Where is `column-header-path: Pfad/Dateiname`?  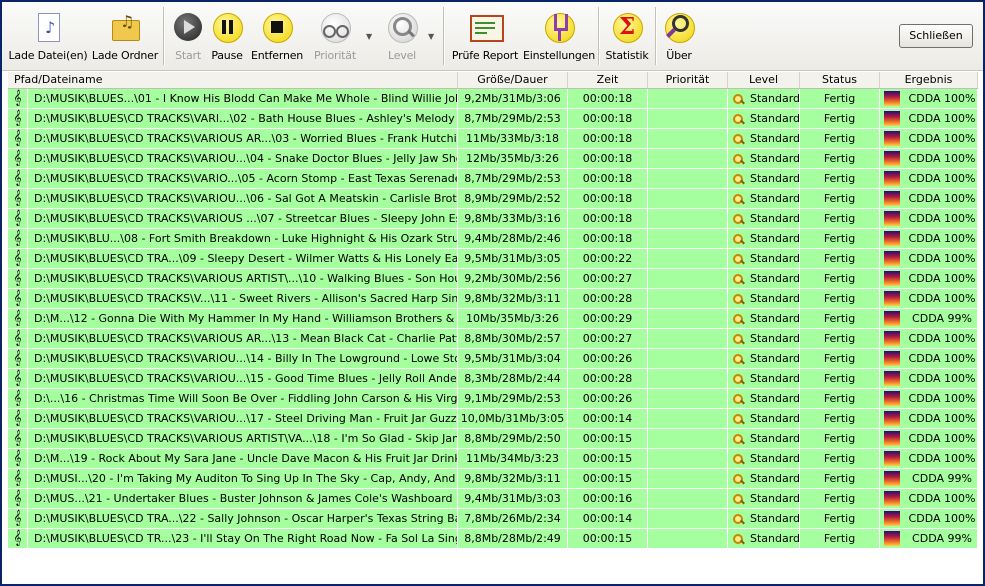
column-header-path: Pfad/Dateiname is located at coordinates (233, 80).